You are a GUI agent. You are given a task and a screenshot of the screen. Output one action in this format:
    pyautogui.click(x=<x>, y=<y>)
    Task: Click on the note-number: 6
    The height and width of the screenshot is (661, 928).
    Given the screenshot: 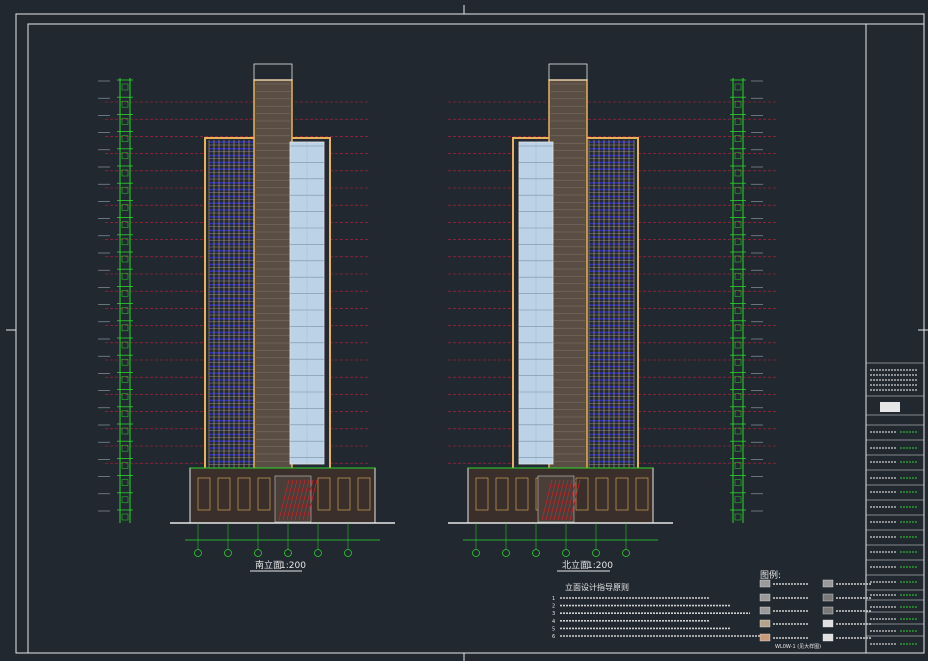 What is the action you would take?
    pyautogui.click(x=553, y=637)
    